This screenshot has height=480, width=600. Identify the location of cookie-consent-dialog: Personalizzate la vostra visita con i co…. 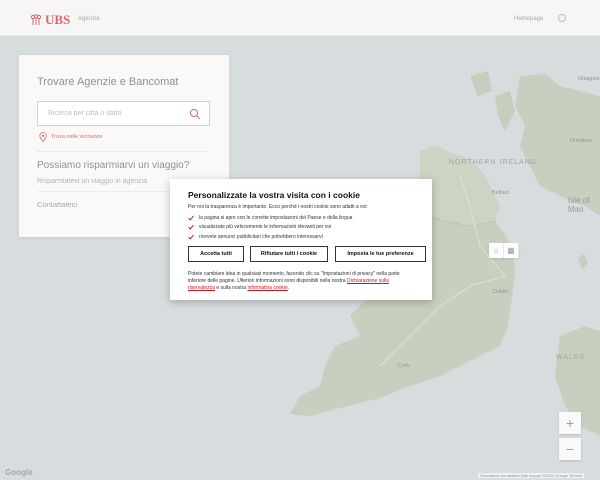
(301, 239).